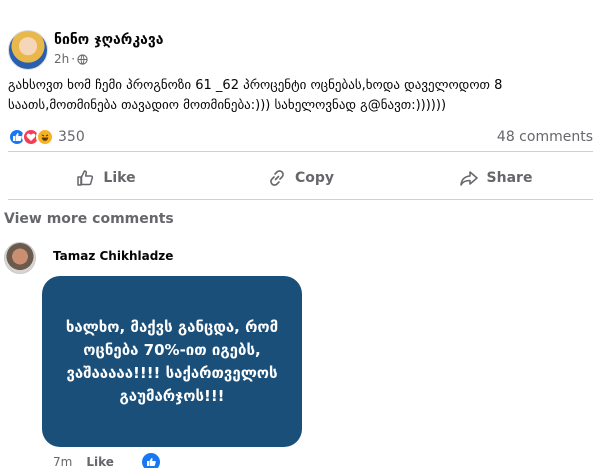 This screenshot has width=601, height=468. What do you see at coordinates (71, 137) in the screenshot?
I see `reaction-count: 350` at bounding box center [71, 137].